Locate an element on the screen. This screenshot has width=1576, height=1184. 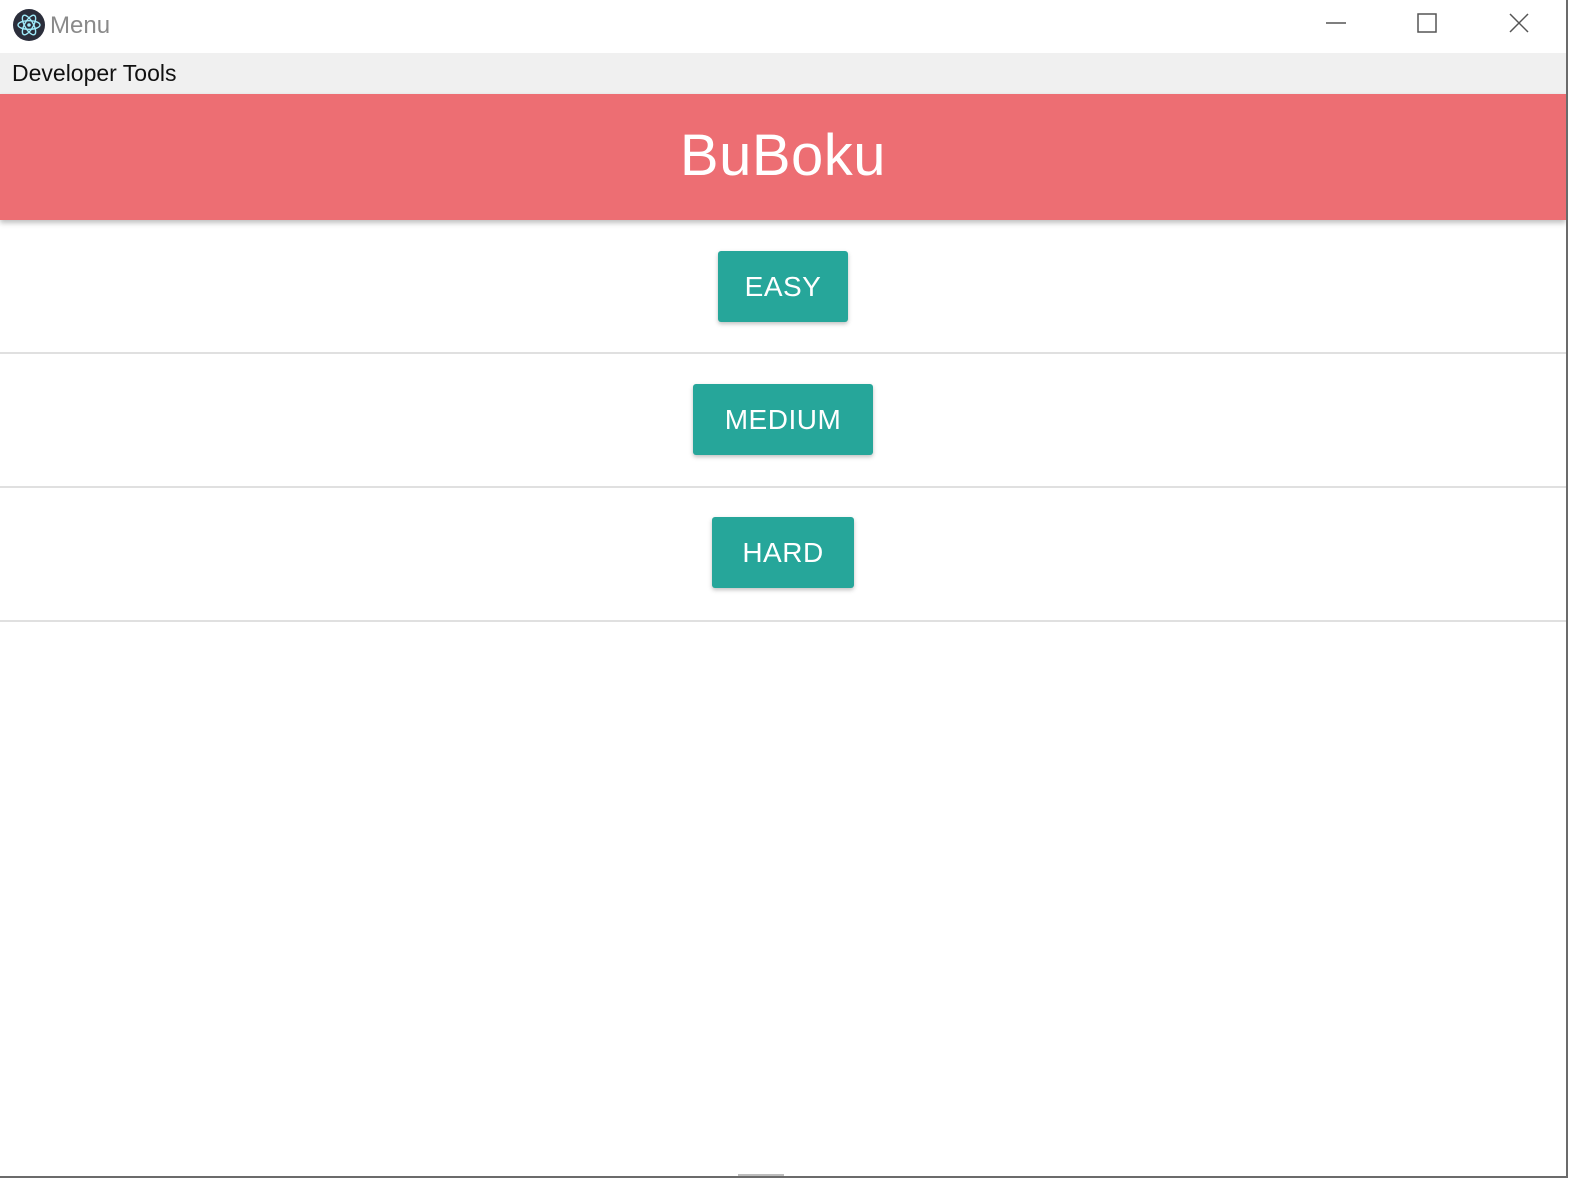
electron-atom-icon is located at coordinates (29, 25).